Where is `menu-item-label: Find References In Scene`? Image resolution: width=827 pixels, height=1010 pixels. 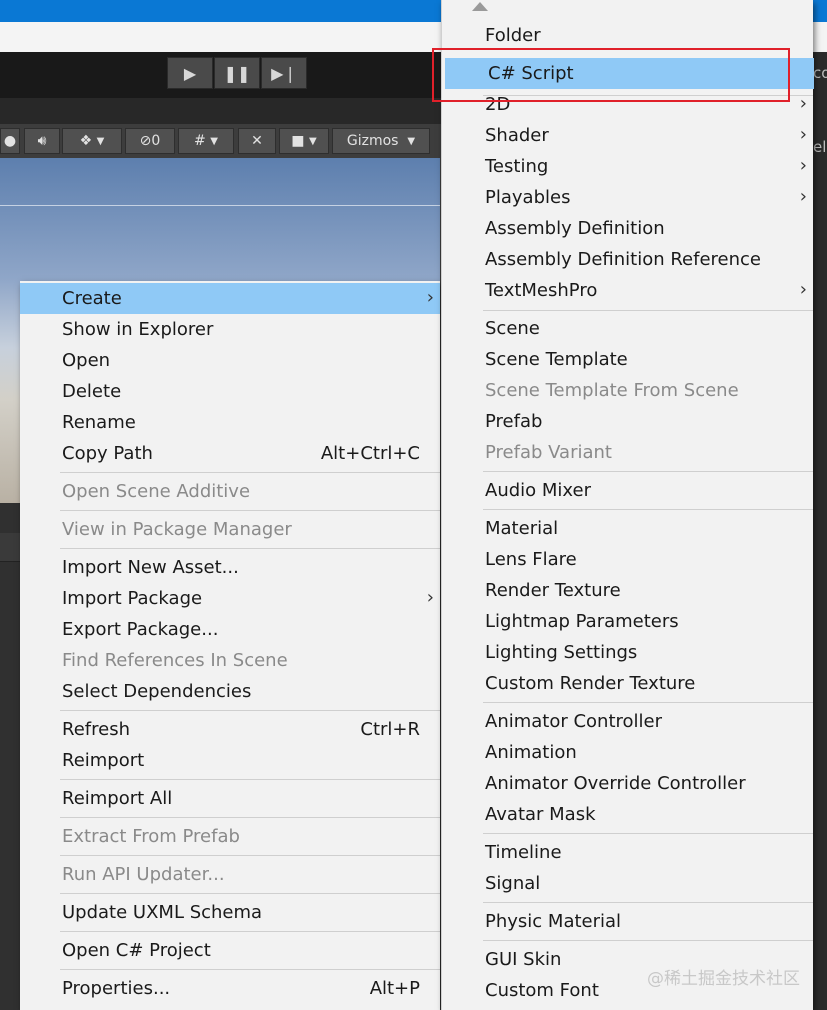
menu-item-label: Find References In Scene is located at coordinates (175, 660).